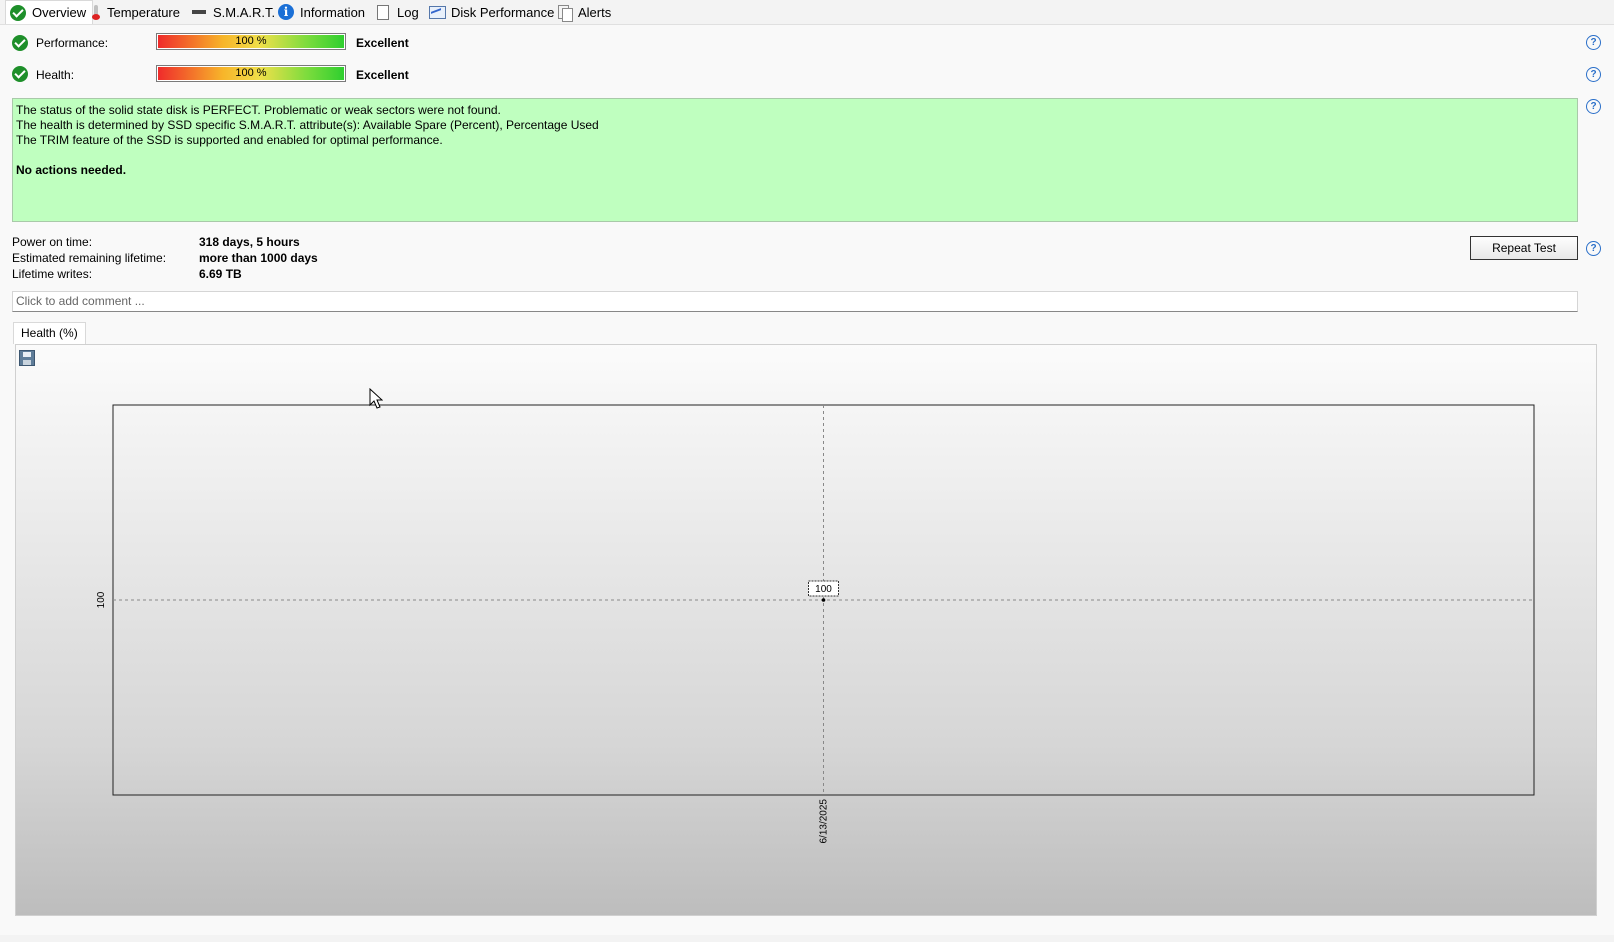 The image size is (1614, 942). I want to click on mouse-cursor-icon, so click(376, 398).